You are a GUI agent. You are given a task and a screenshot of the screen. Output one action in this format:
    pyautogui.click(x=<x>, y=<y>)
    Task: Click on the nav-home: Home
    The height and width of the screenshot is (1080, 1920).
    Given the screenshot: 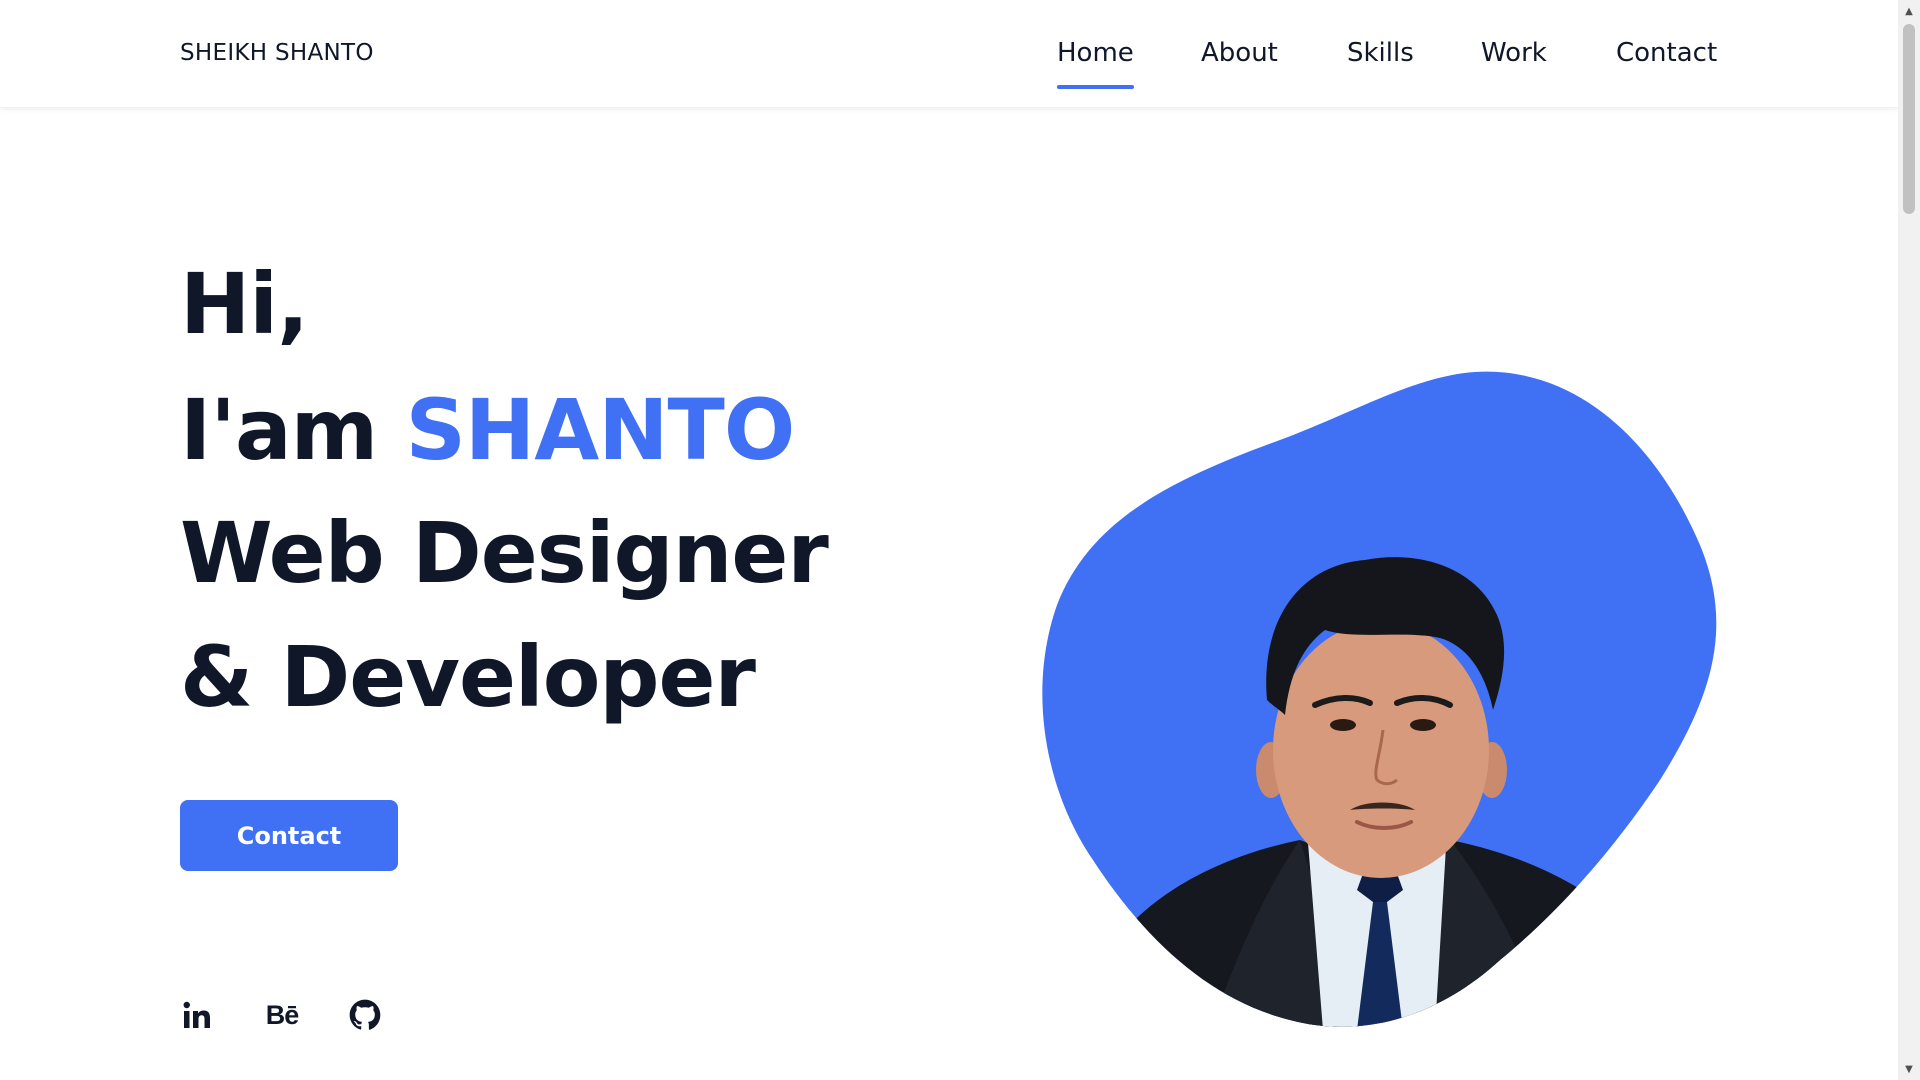 What is the action you would take?
    pyautogui.click(x=1095, y=63)
    